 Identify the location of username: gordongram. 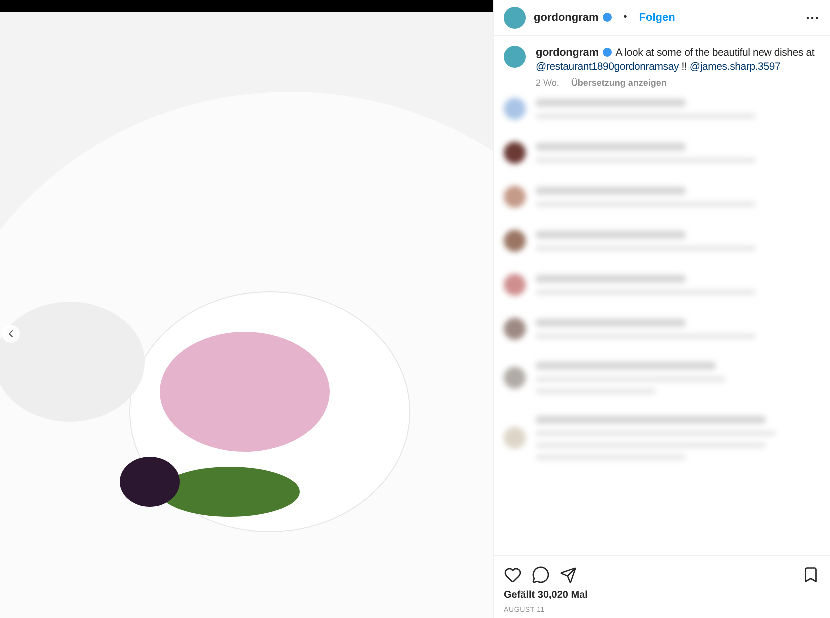
(566, 18).